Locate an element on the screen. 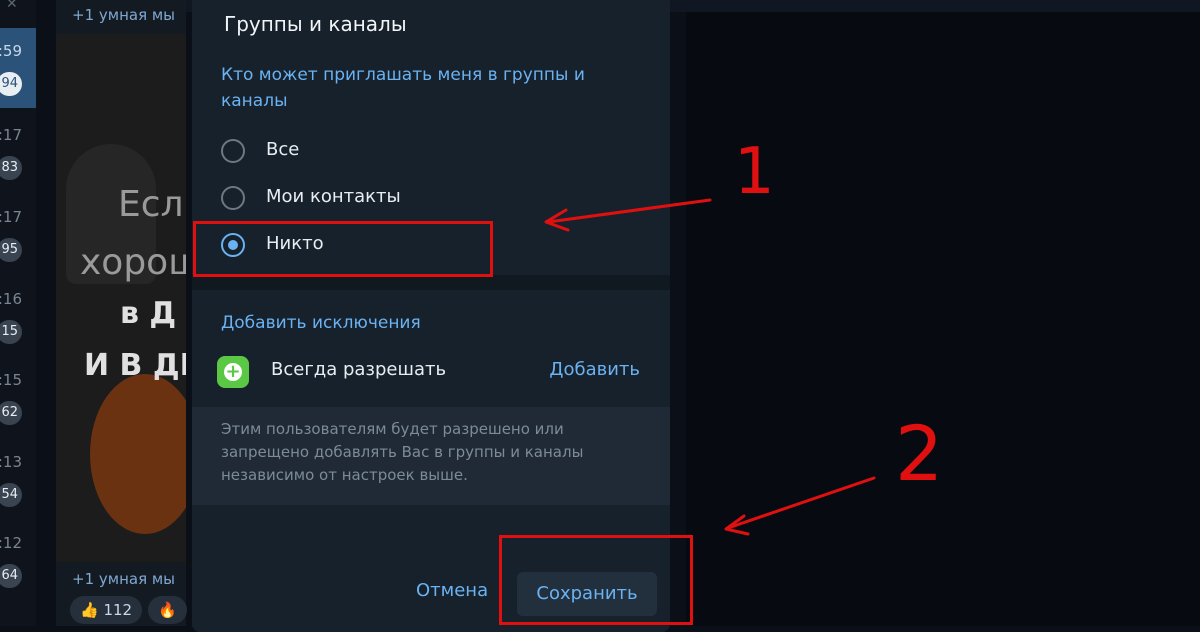 The width and height of the screenshot is (1200, 632). reaction-count: 112 is located at coordinates (118, 610).